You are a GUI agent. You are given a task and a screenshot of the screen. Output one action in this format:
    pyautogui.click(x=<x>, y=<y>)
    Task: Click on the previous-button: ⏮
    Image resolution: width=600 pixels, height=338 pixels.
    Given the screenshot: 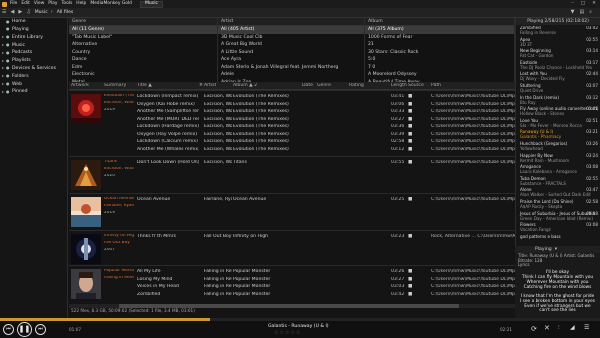 What is the action you would take?
    pyautogui.click(x=8, y=329)
    